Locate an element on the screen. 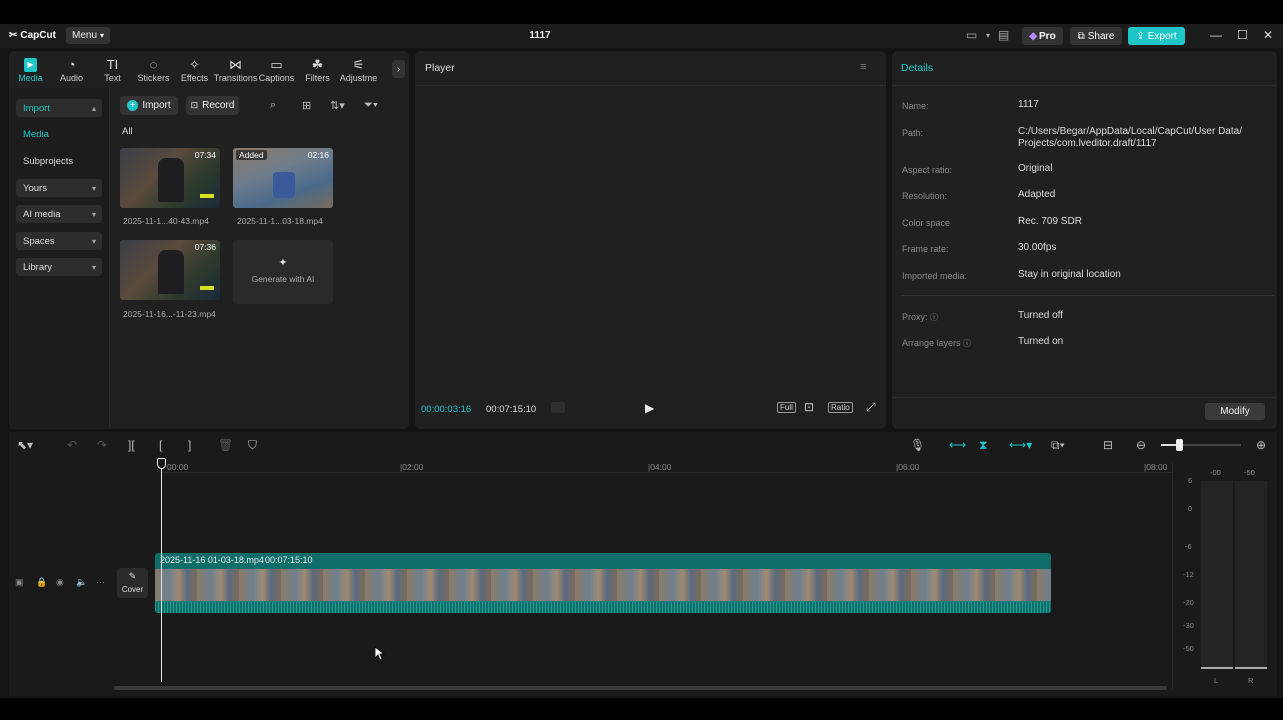  import-button: + Import is located at coordinates (149, 105).